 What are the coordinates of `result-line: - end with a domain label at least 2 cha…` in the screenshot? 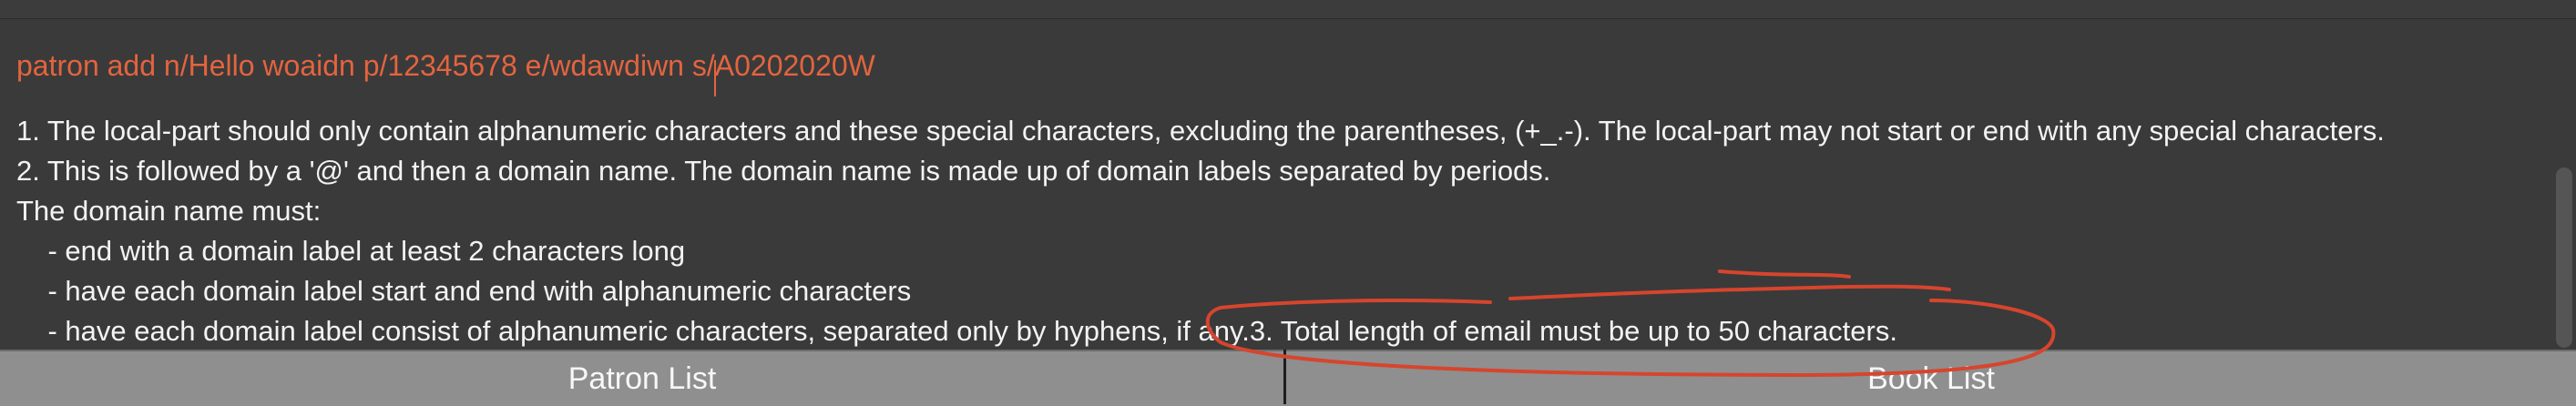 It's located at (351, 251).